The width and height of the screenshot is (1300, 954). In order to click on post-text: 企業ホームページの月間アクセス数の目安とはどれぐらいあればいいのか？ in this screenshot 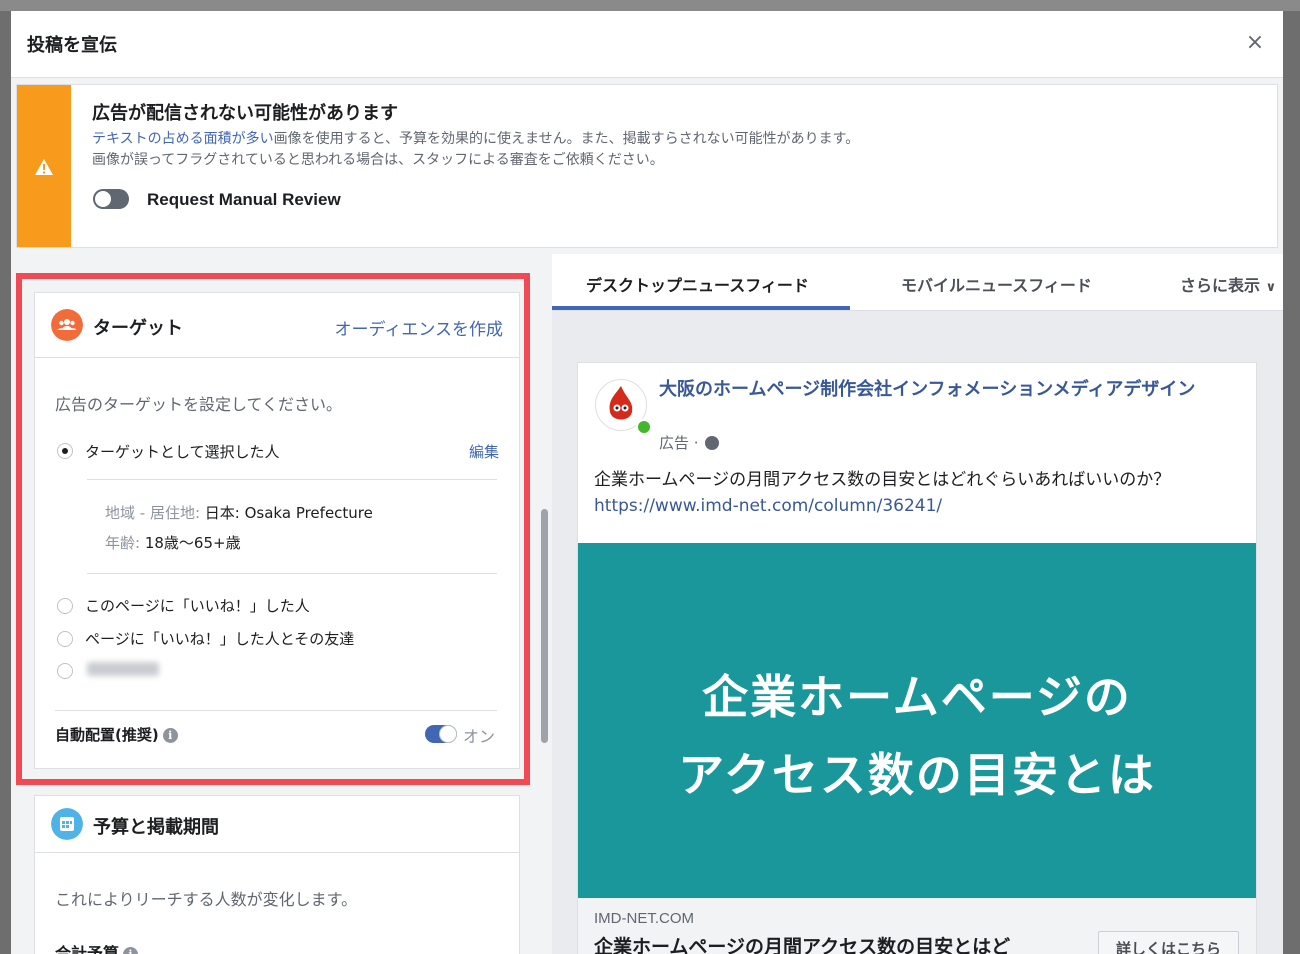, I will do `click(882, 480)`.